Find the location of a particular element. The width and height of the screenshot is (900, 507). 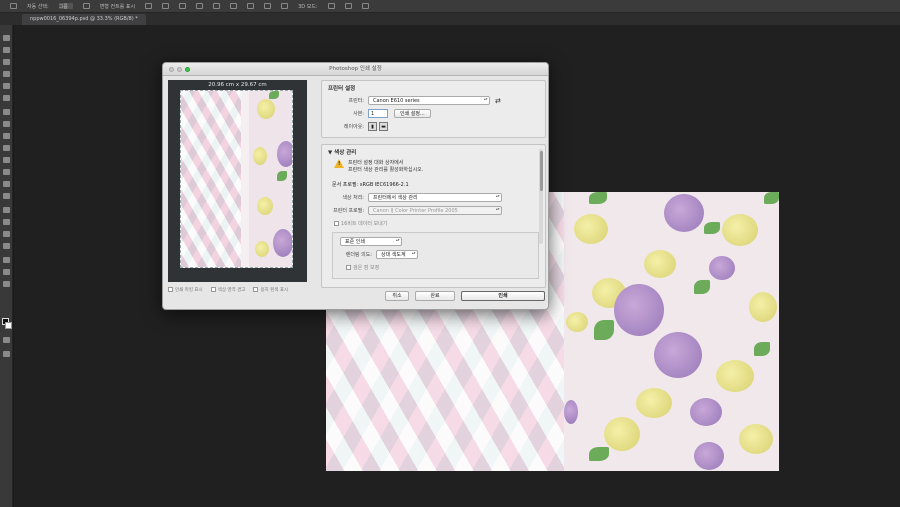

rendering-intent-select: 상대 색도계 is located at coordinates (397, 254).